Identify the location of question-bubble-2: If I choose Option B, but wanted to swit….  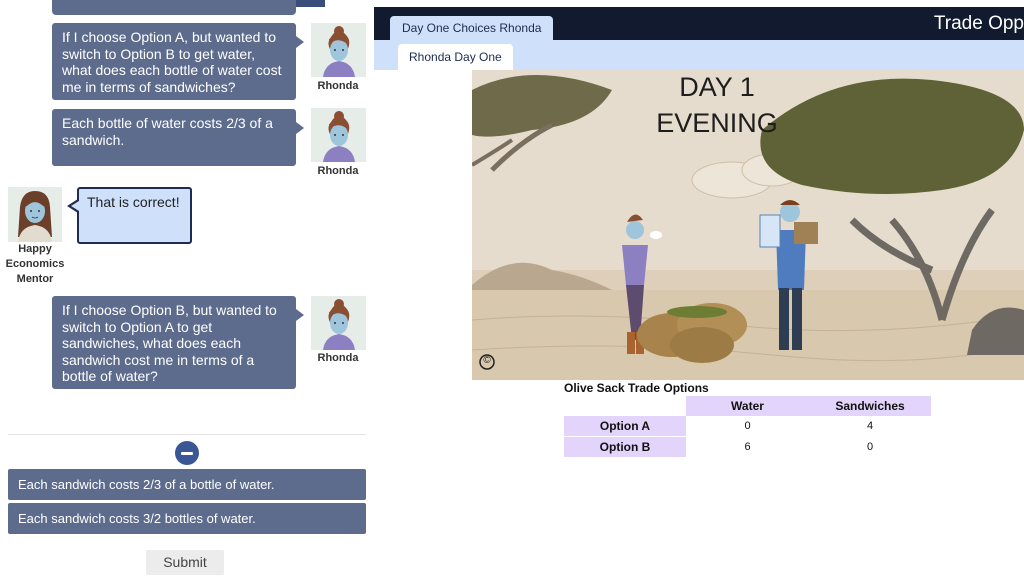
(178, 342).